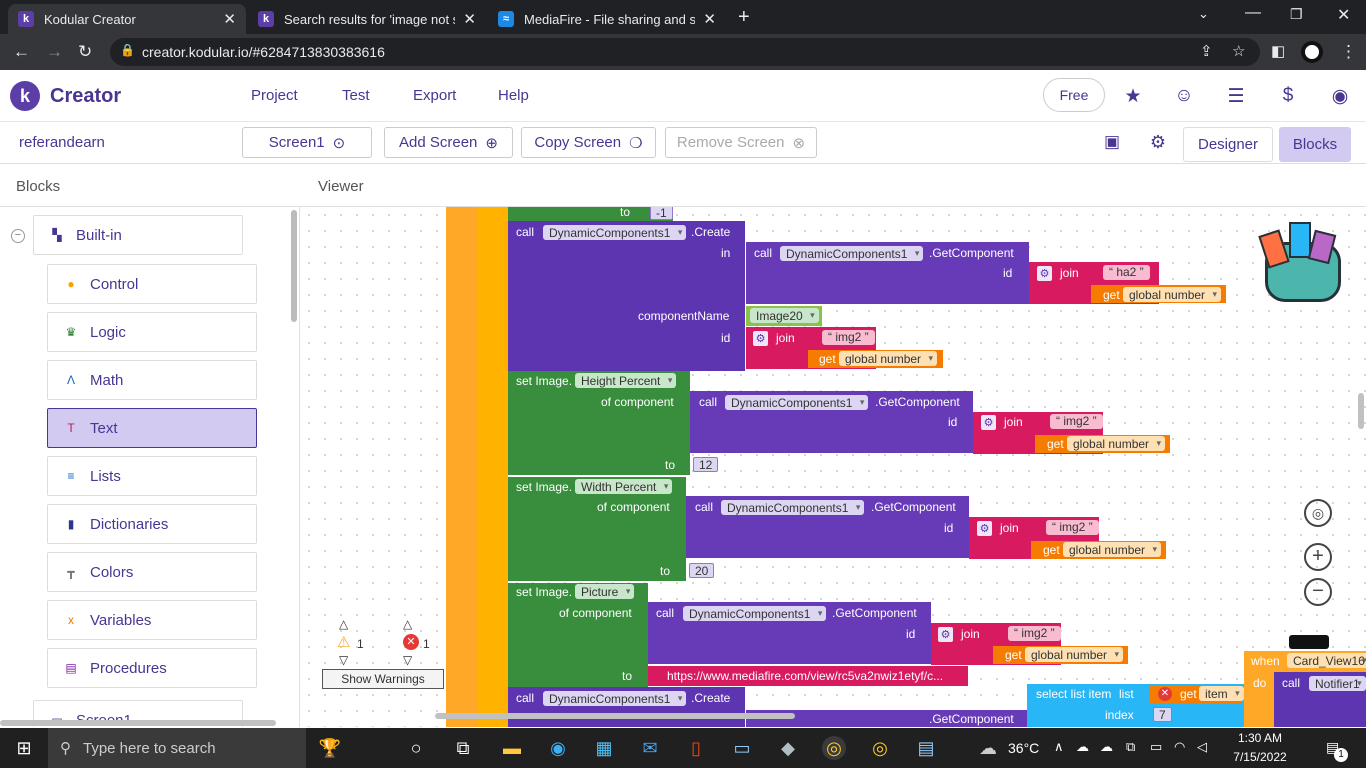 The width and height of the screenshot is (1366, 768). What do you see at coordinates (880, 748) in the screenshot?
I see `chrome-profile-icon: ◎` at bounding box center [880, 748].